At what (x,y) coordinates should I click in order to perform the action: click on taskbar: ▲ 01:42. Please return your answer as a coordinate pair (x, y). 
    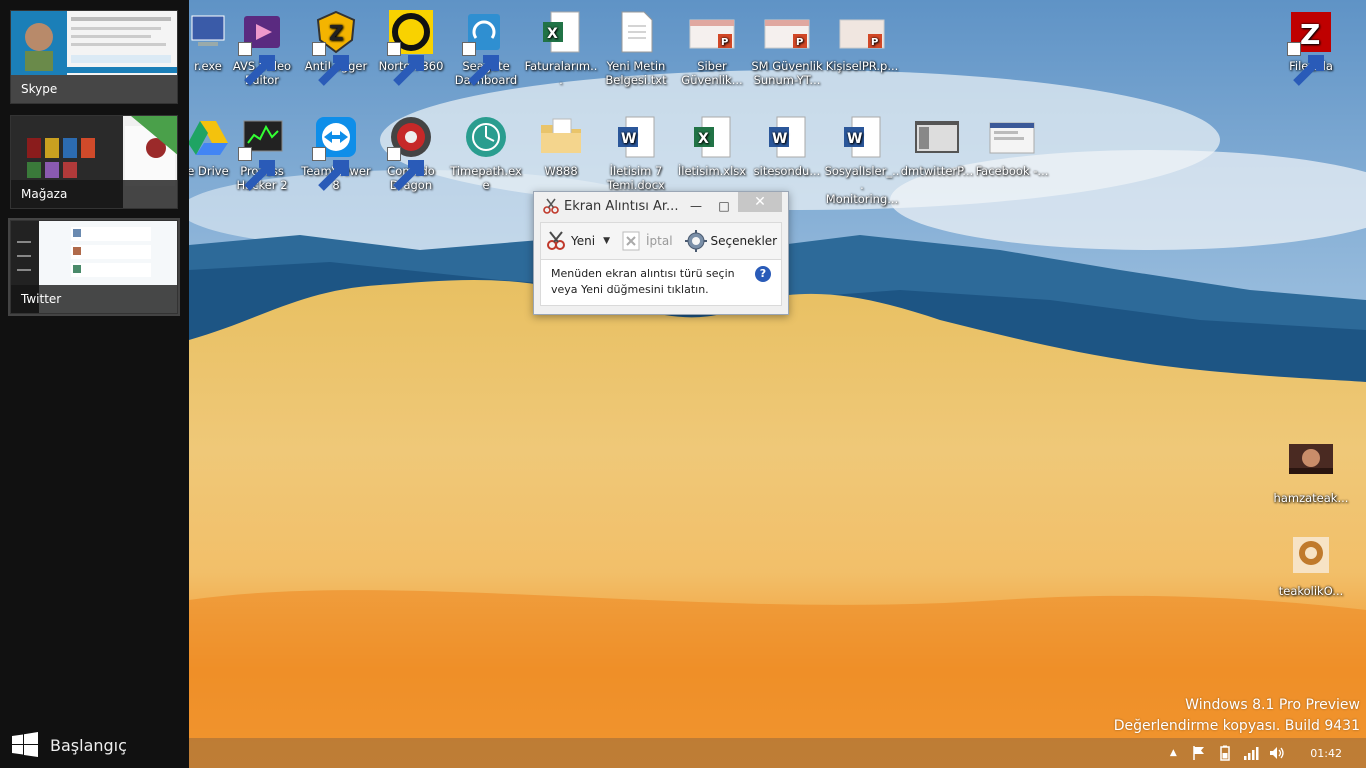
    Looking at the image, I should click on (777, 753).